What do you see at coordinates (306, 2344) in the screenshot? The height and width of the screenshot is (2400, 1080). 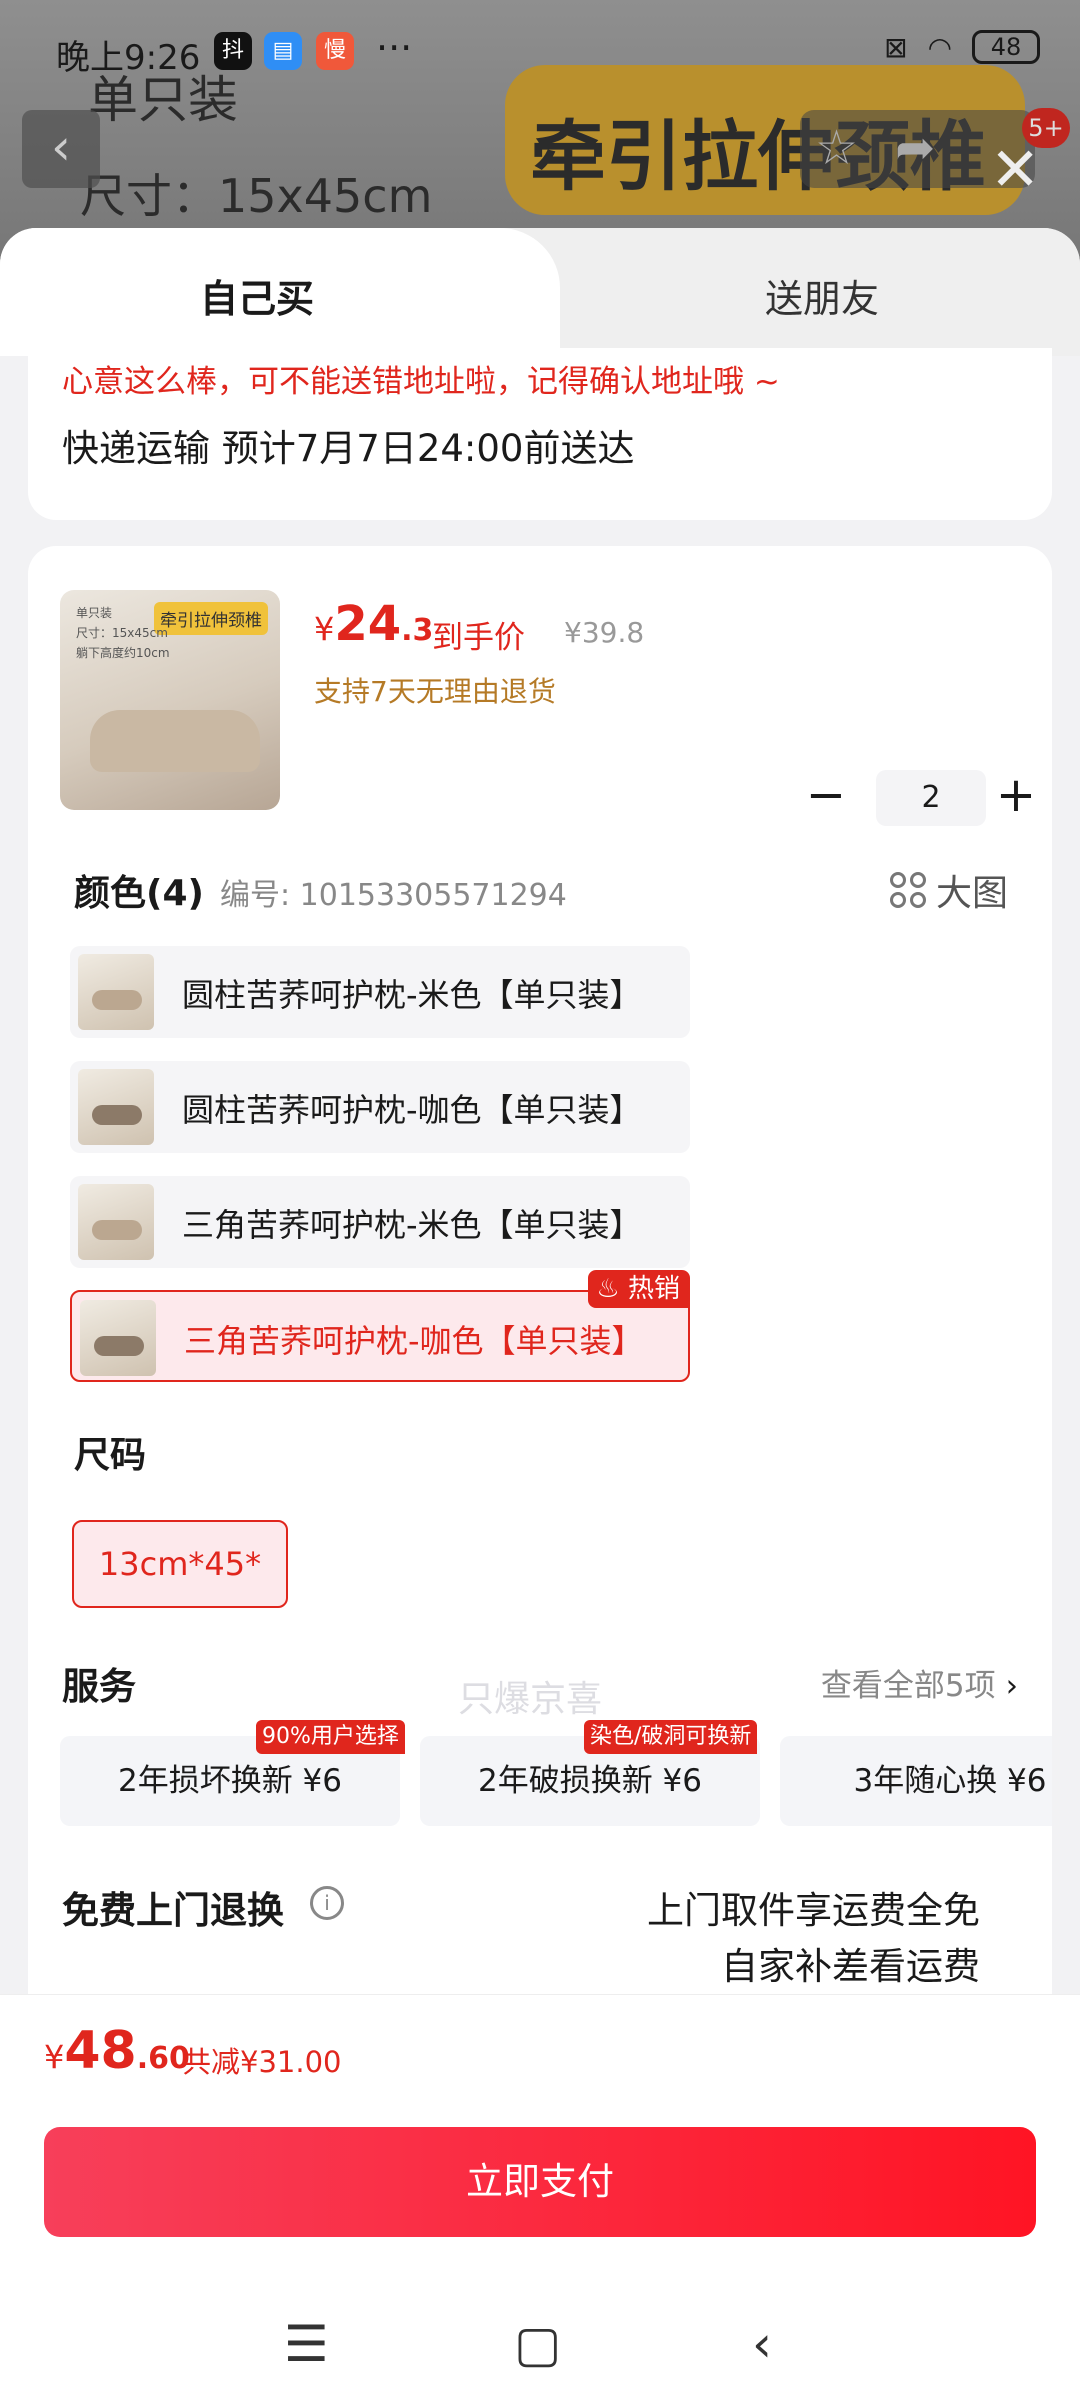 I see `menu-icon: ☰` at bounding box center [306, 2344].